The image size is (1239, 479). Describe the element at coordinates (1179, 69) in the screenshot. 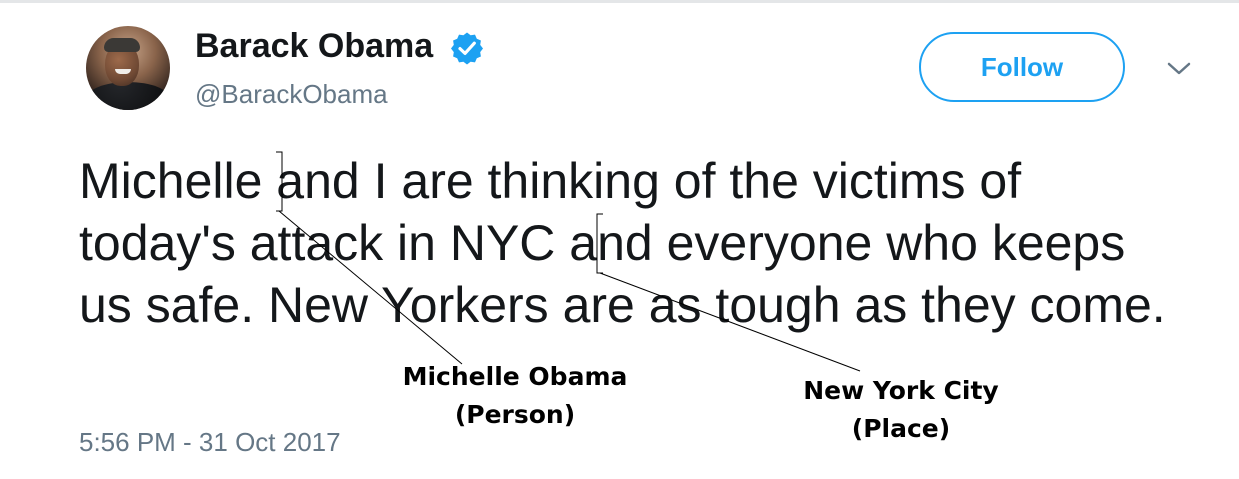

I see `chevron-down-icon` at that location.